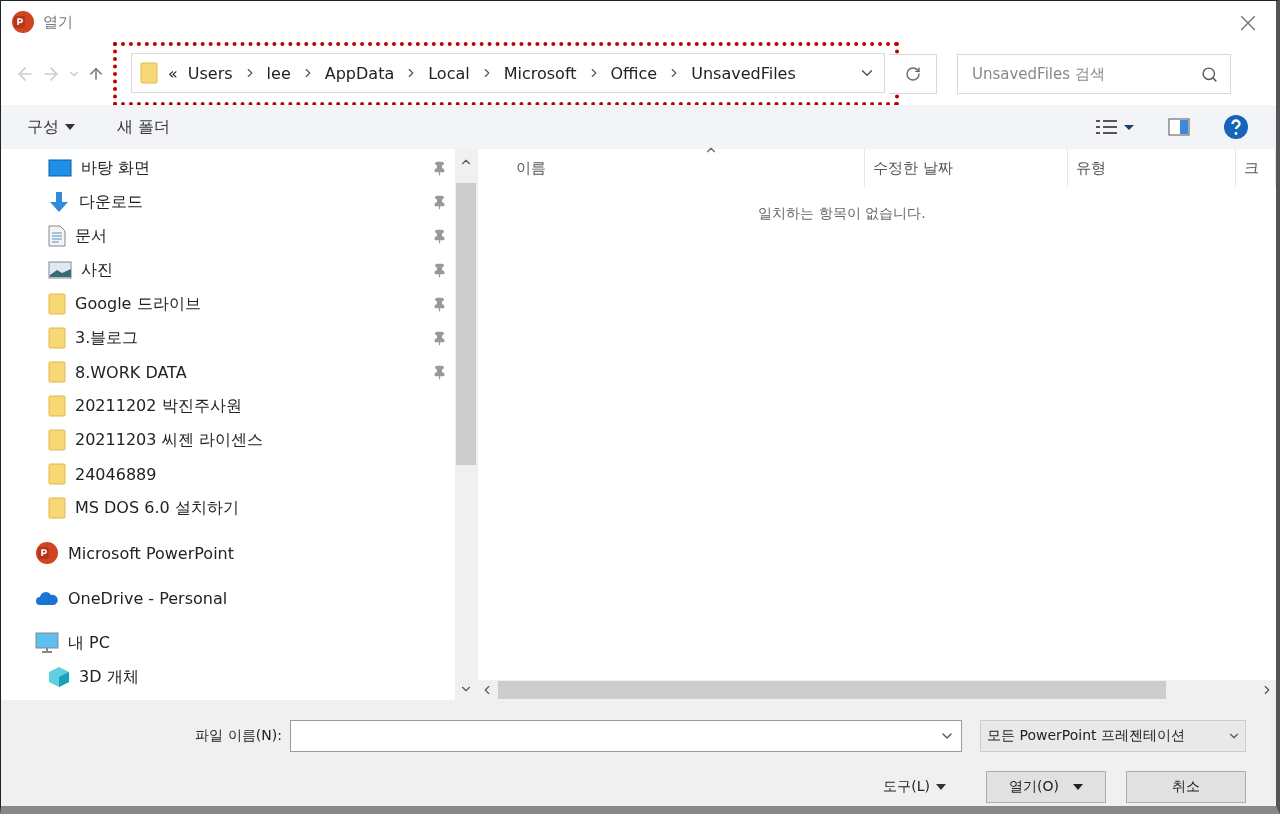 The height and width of the screenshot is (814, 1280). What do you see at coordinates (278, 73) in the screenshot?
I see `path-segment: lee` at bounding box center [278, 73].